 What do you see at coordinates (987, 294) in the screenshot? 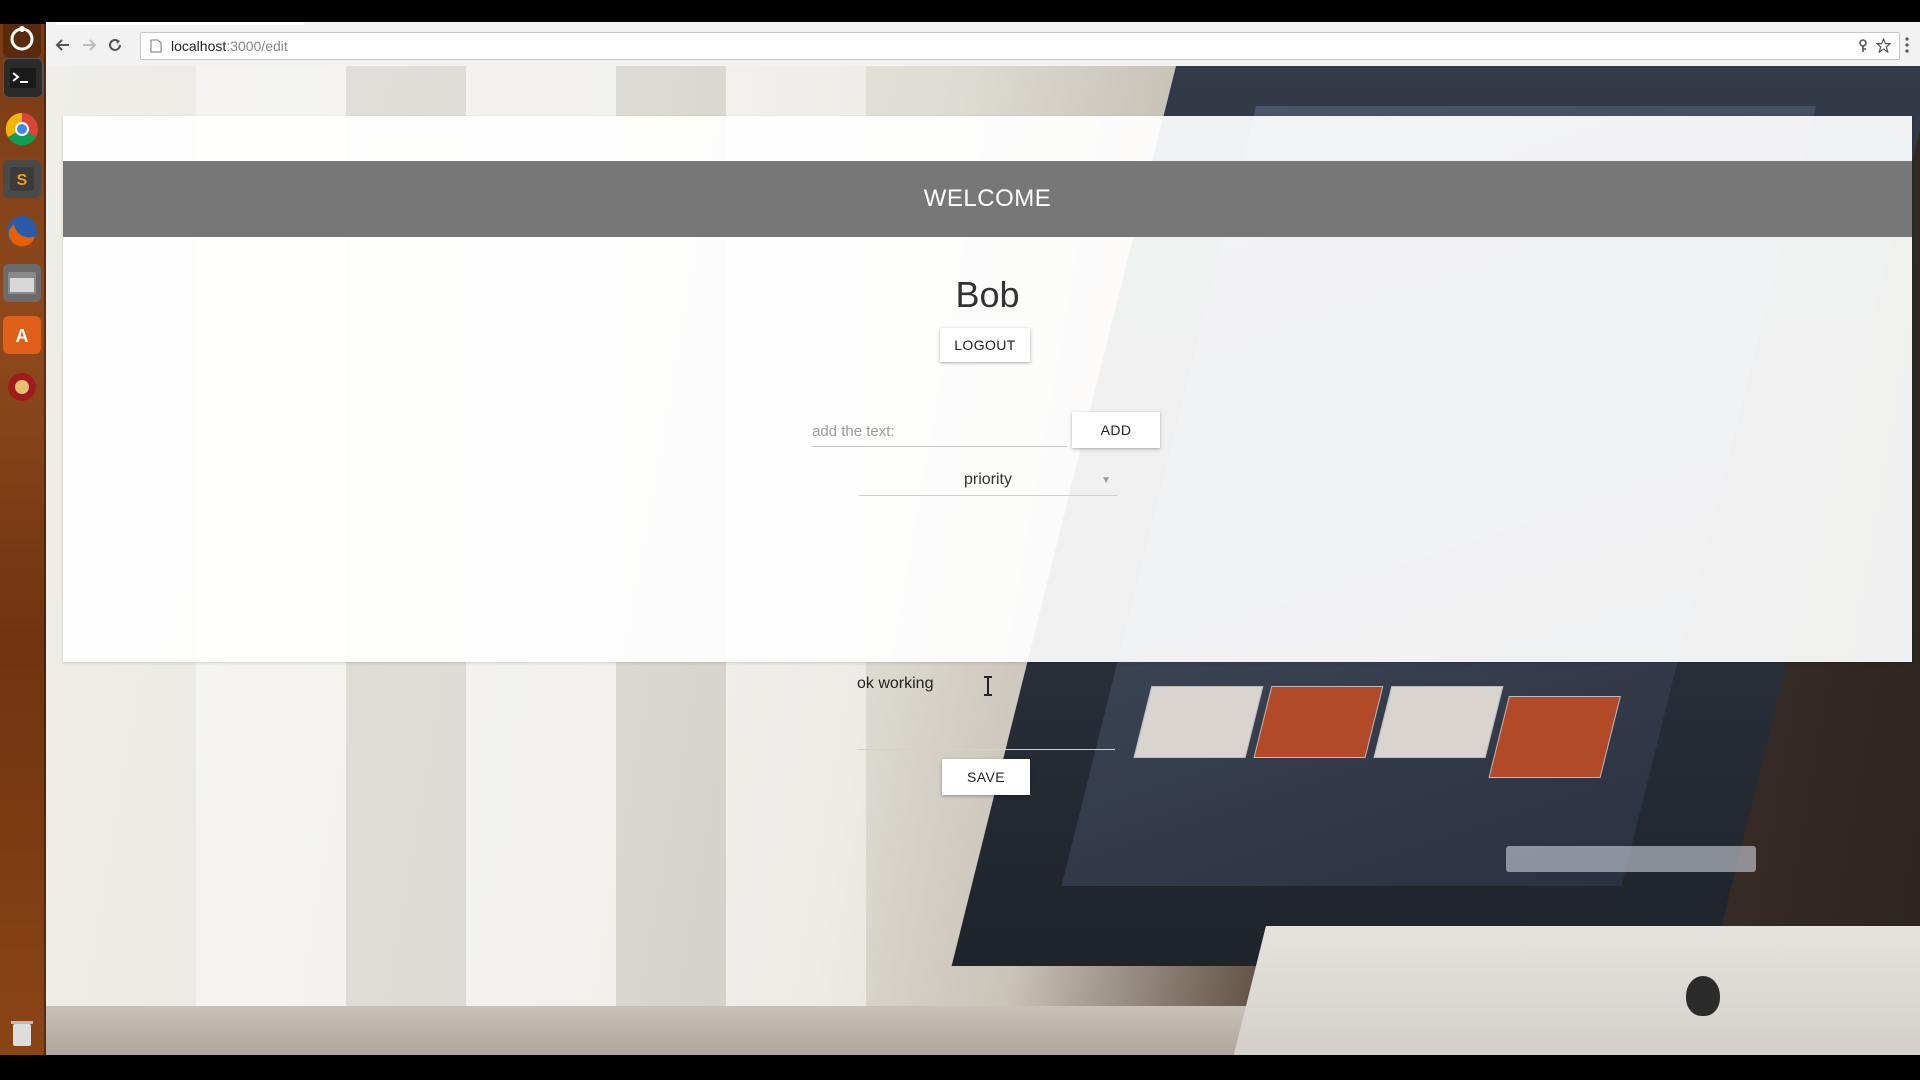
I see `username-heading: Bob` at bounding box center [987, 294].